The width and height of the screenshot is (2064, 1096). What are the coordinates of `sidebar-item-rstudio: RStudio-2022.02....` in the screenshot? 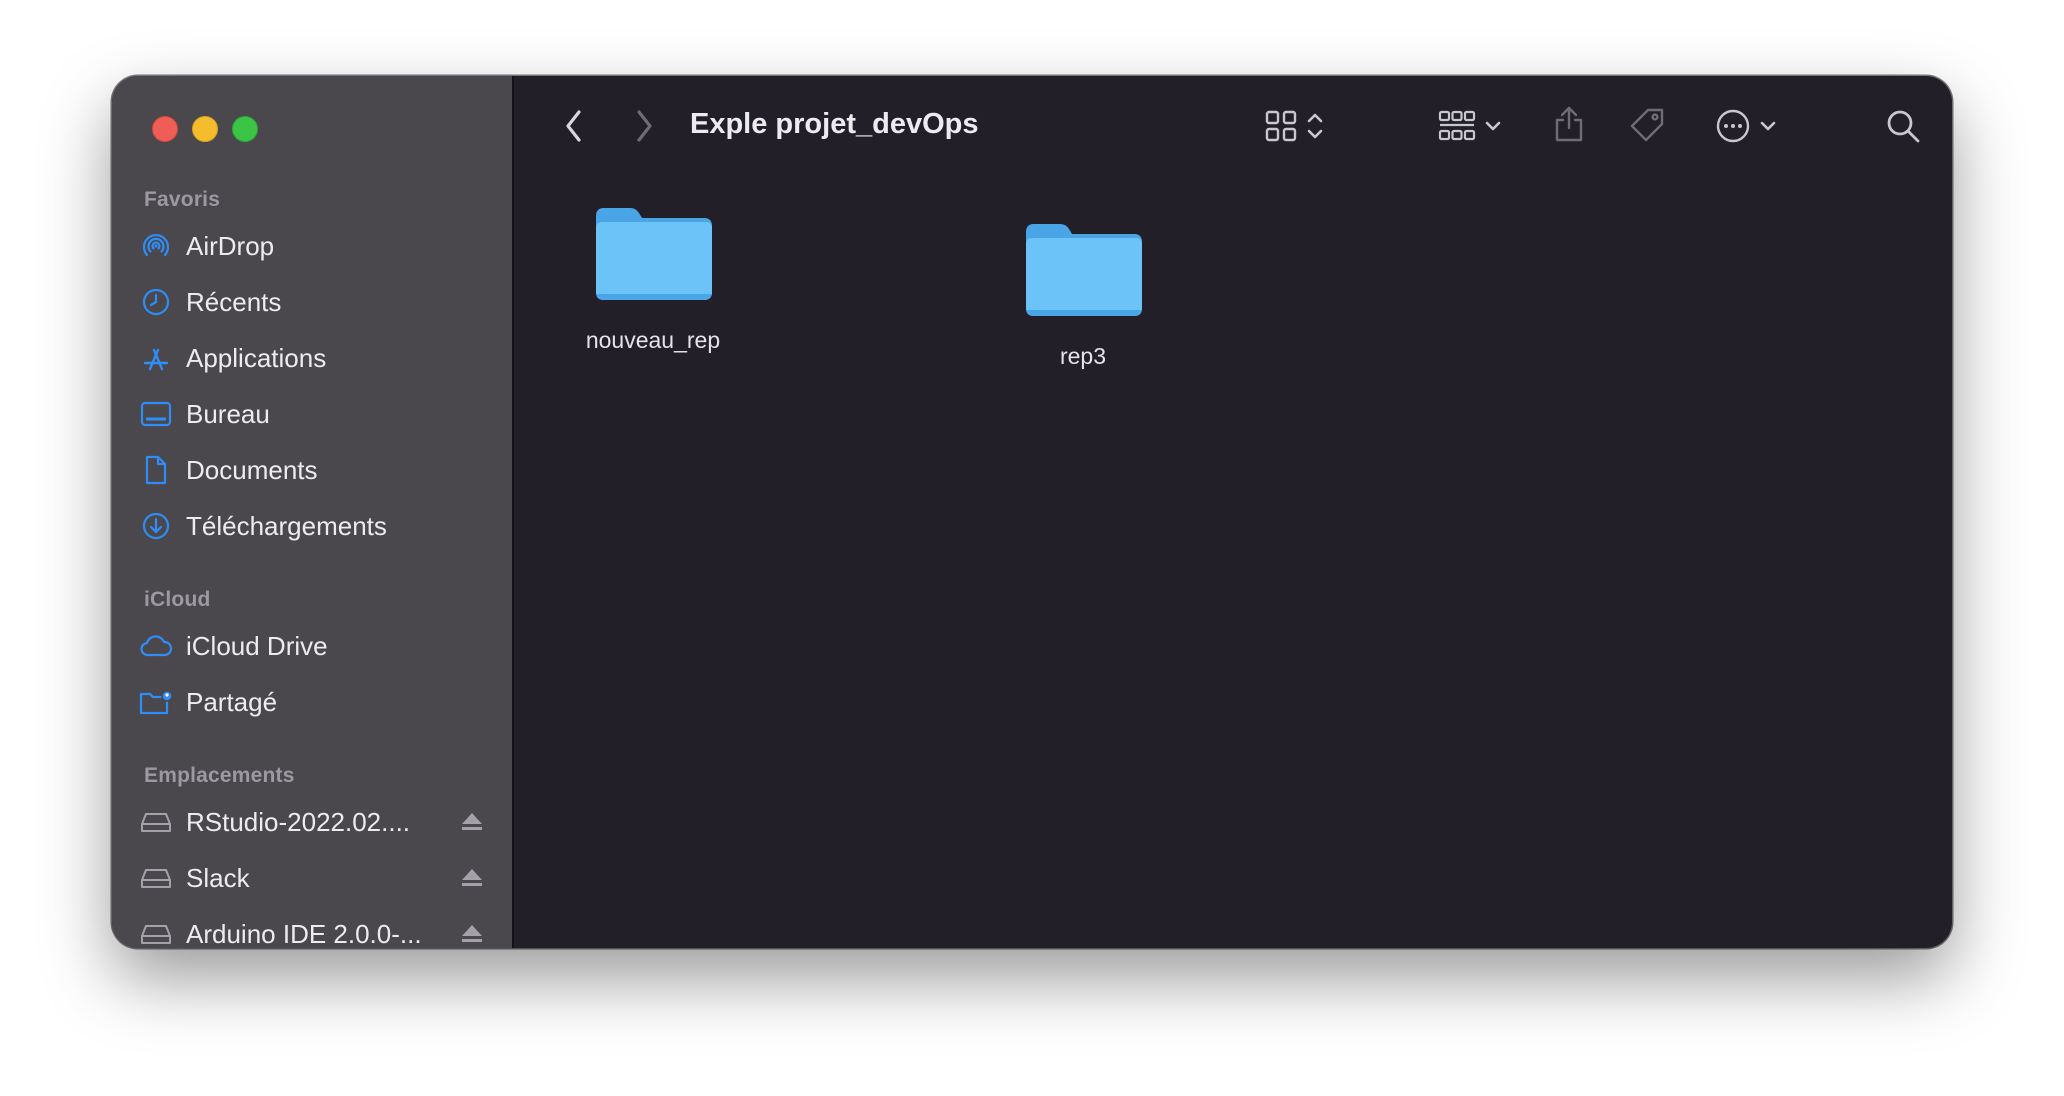 It's located at (314, 822).